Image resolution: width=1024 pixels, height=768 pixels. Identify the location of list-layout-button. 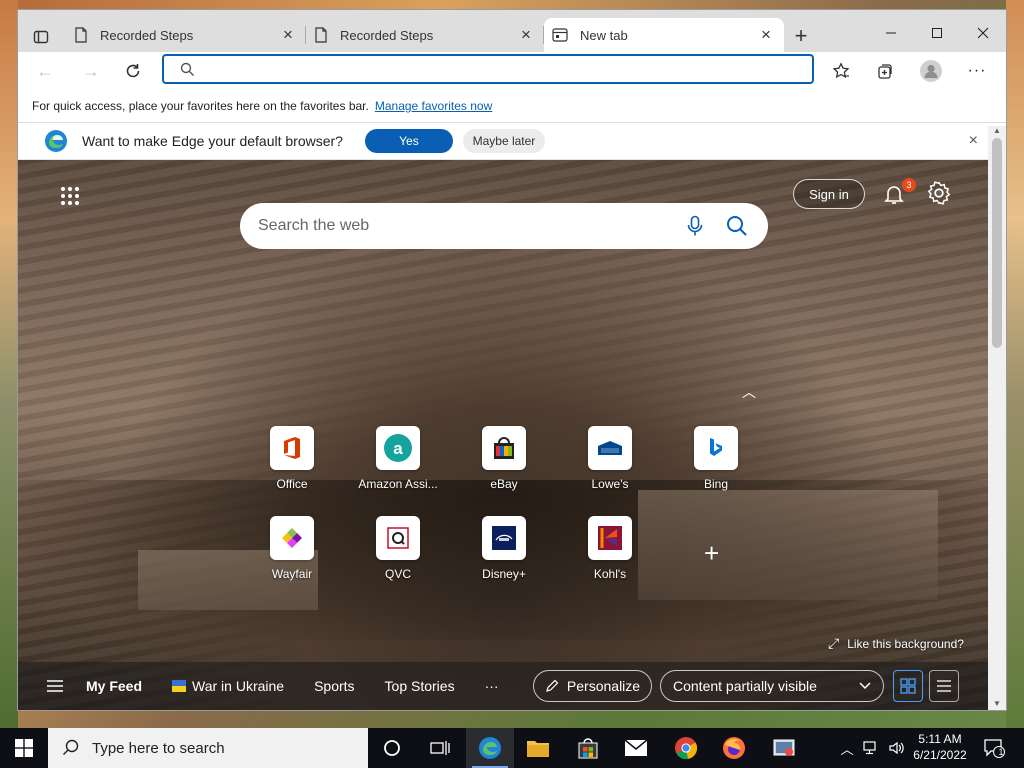
(944, 686).